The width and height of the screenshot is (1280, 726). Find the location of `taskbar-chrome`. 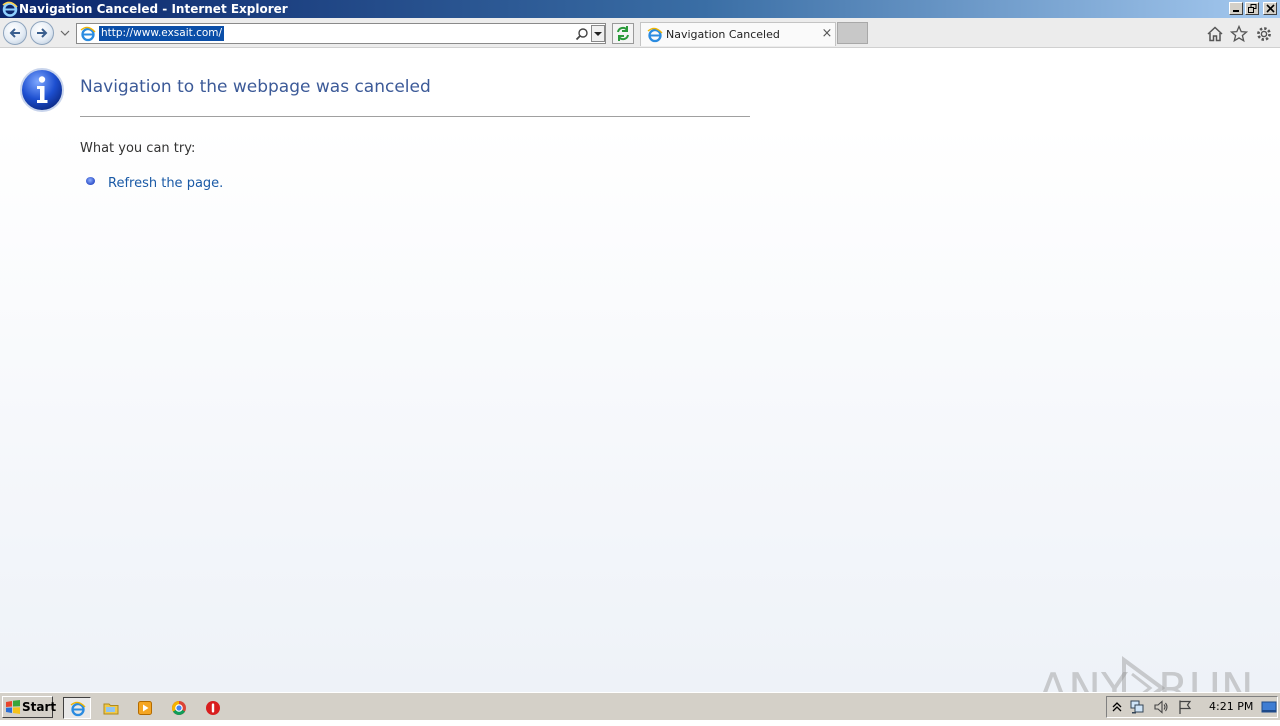

taskbar-chrome is located at coordinates (179, 708).